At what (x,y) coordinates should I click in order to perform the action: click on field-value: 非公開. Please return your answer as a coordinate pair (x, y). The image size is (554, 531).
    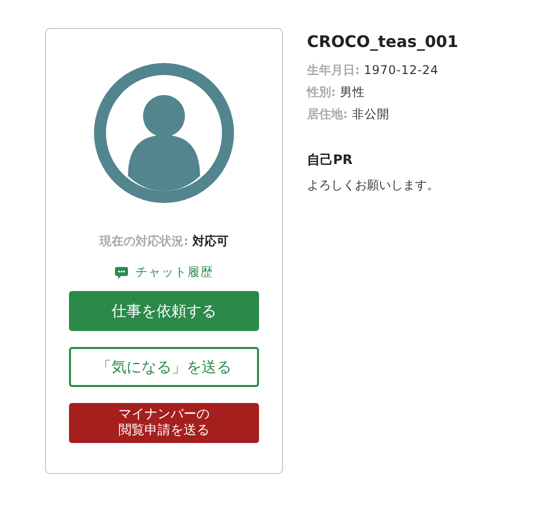
    Looking at the image, I should click on (371, 114).